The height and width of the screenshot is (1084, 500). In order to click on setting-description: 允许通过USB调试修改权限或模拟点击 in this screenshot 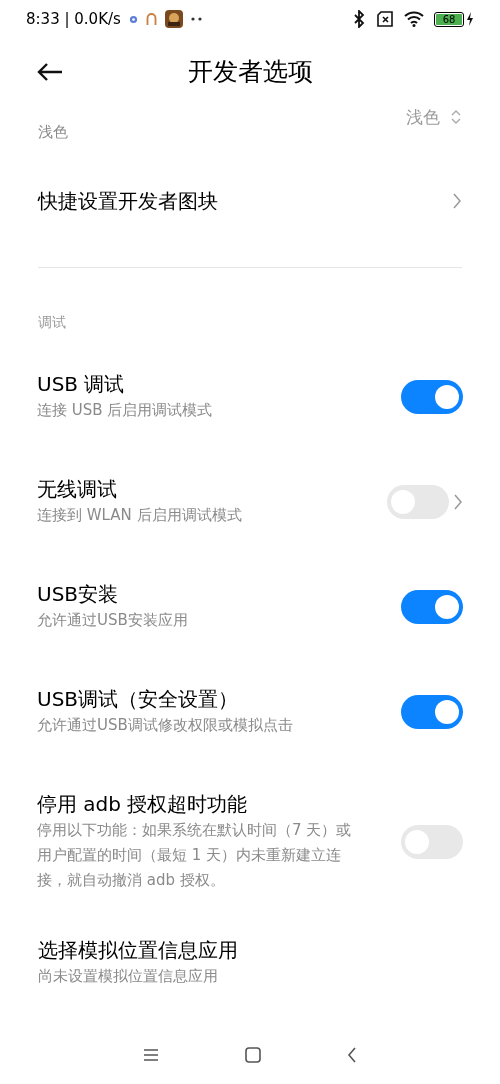, I will do `click(165, 725)`.